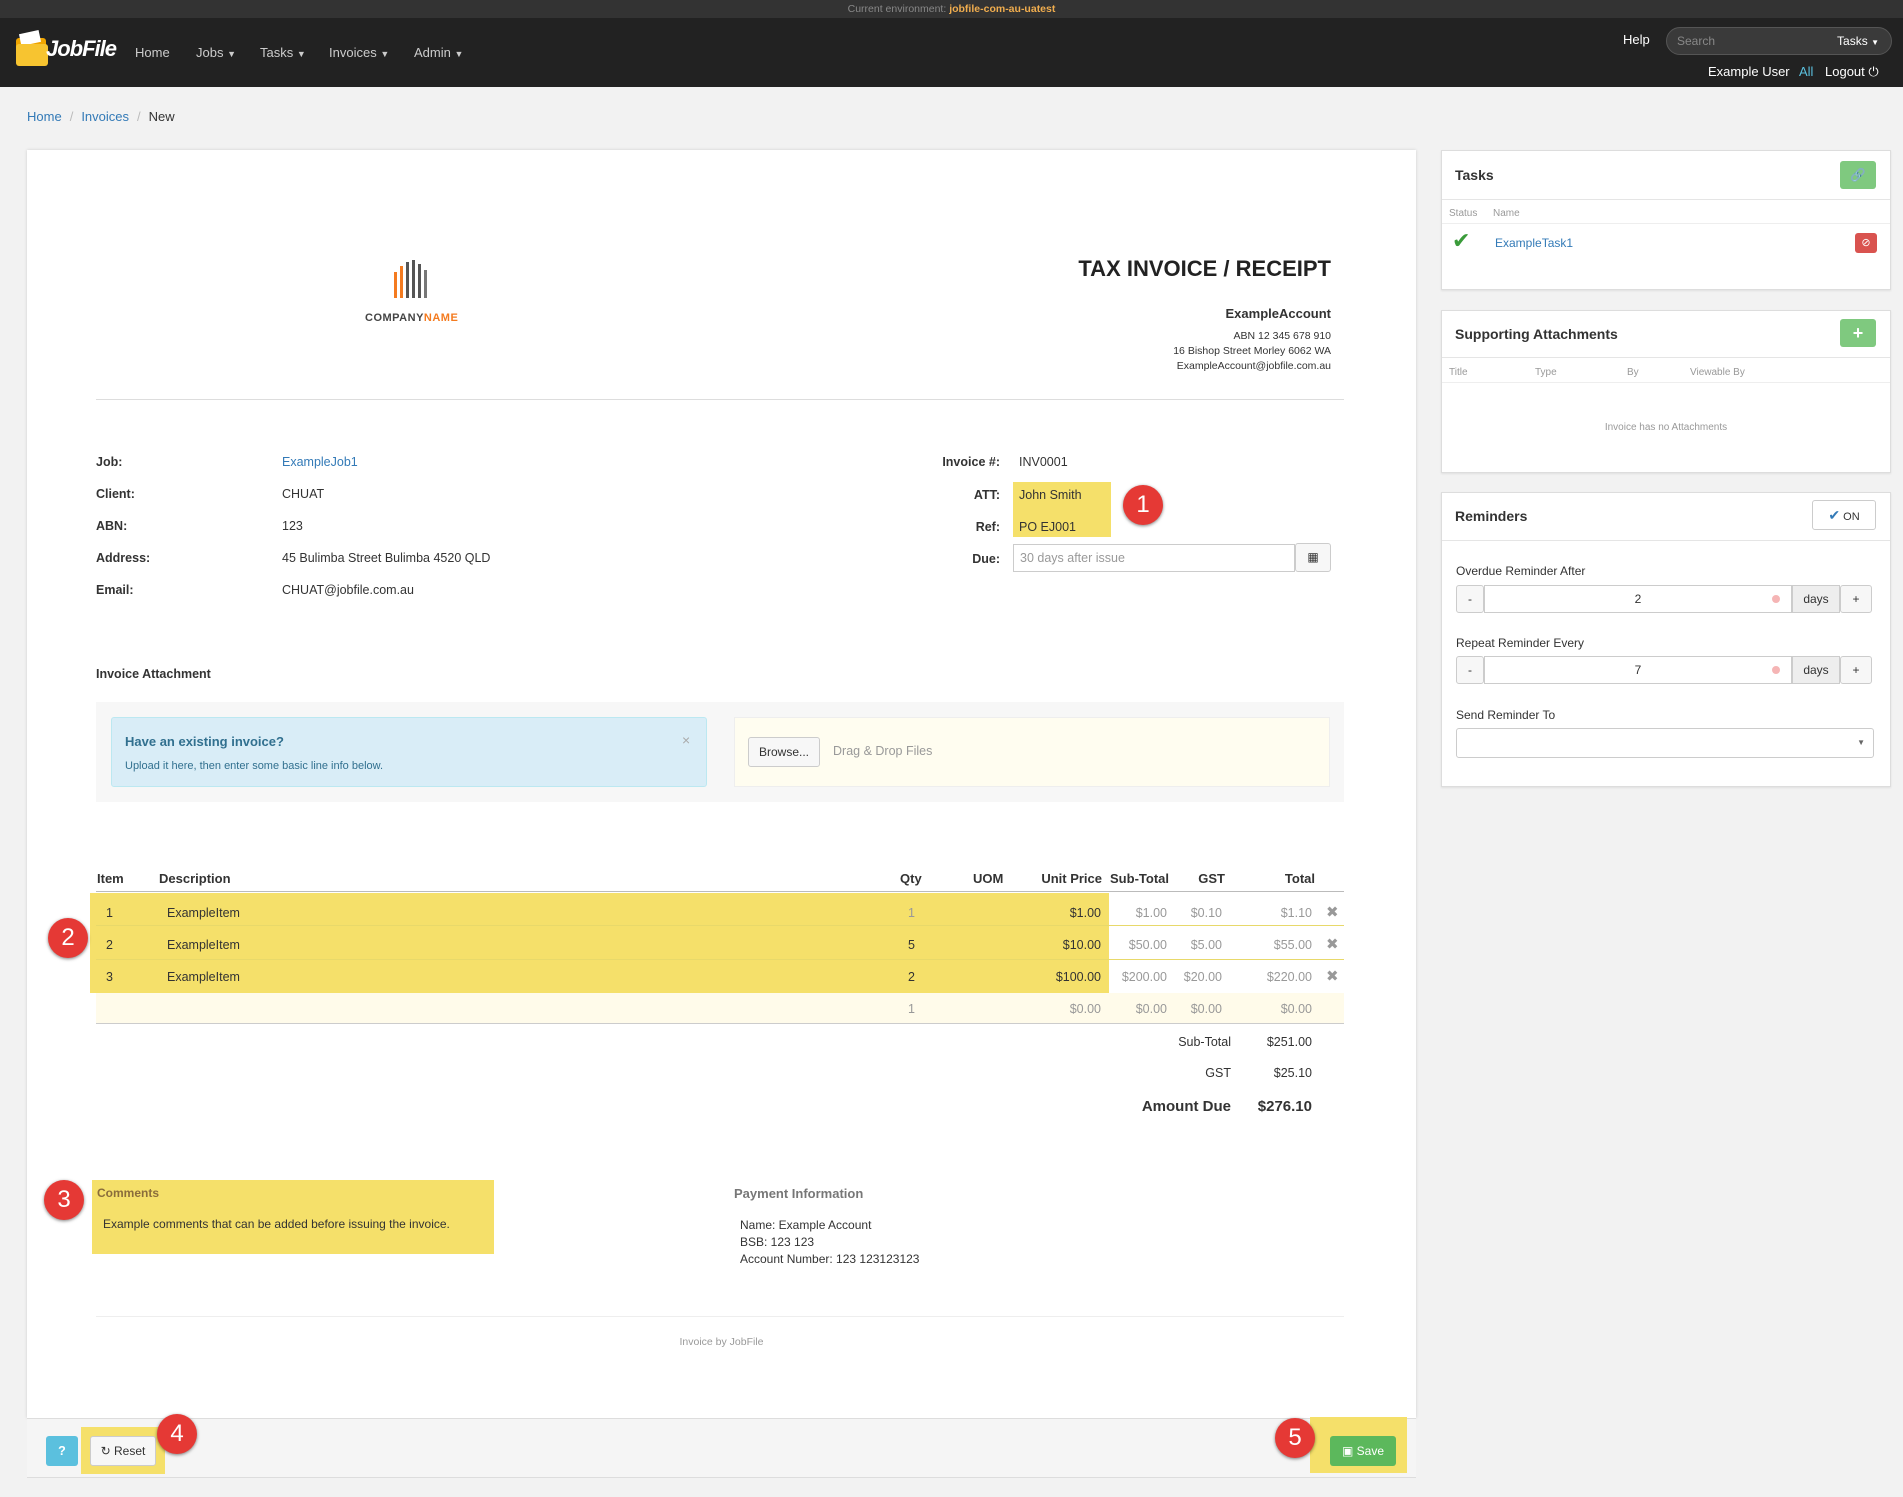 This screenshot has width=1903, height=1497. I want to click on gst-value: $25.10, so click(1292, 1073).